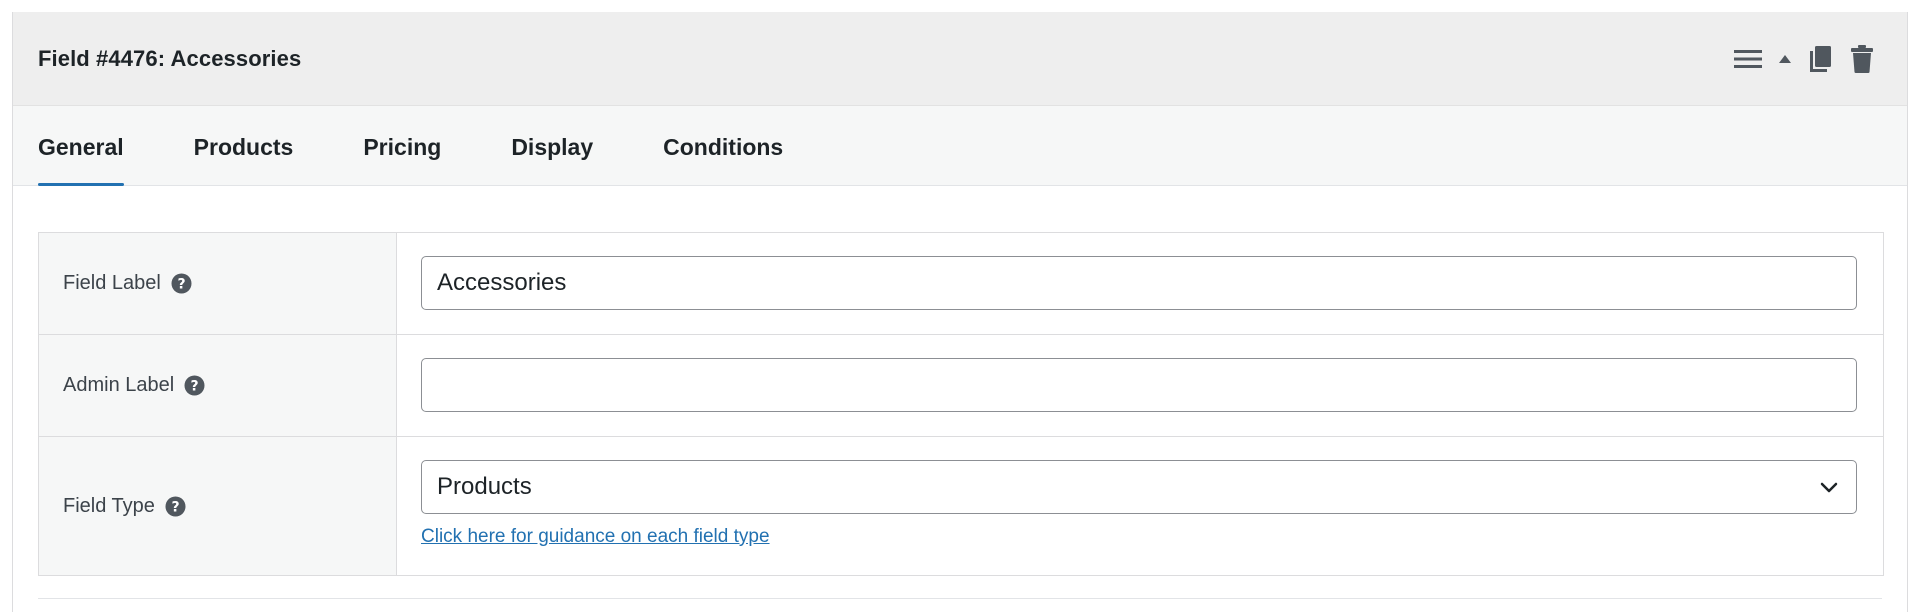 The image size is (1920, 612). I want to click on caret-up-icon, so click(1785, 59).